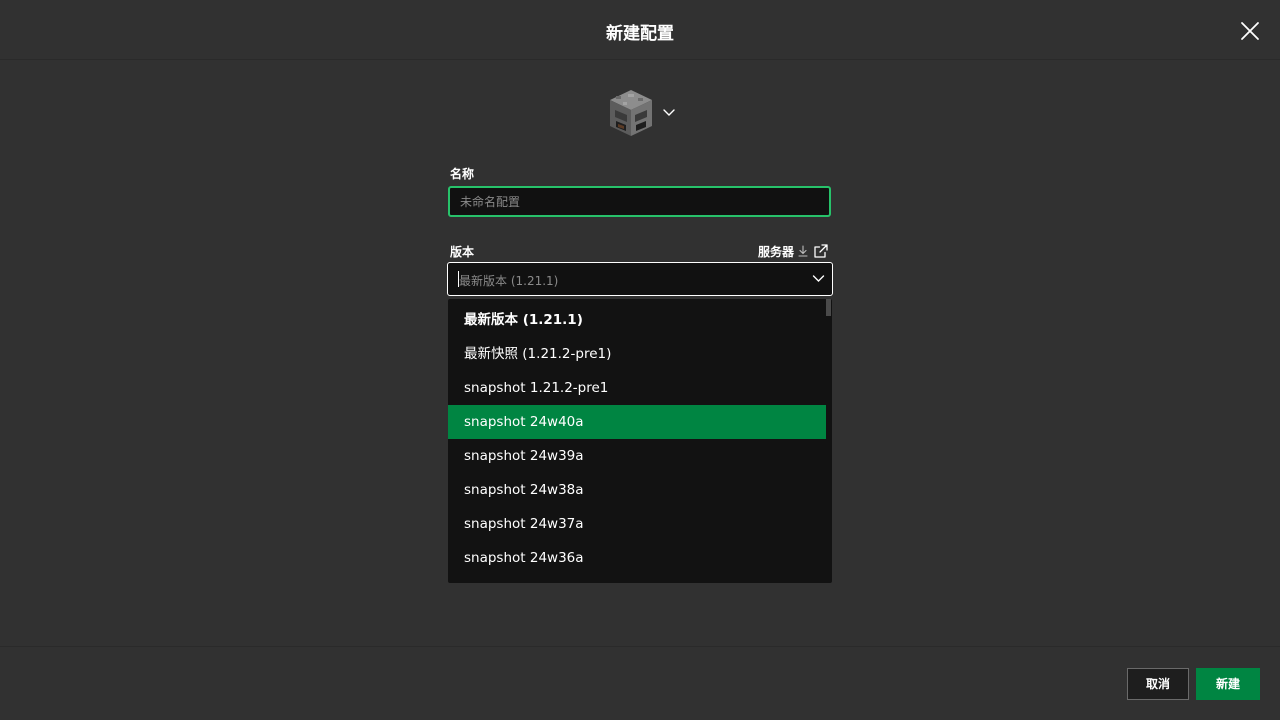 The image size is (1280, 720). Describe the element at coordinates (637, 354) in the screenshot. I see `version-option: 最新快照 (1.21.2-pre1)` at that location.